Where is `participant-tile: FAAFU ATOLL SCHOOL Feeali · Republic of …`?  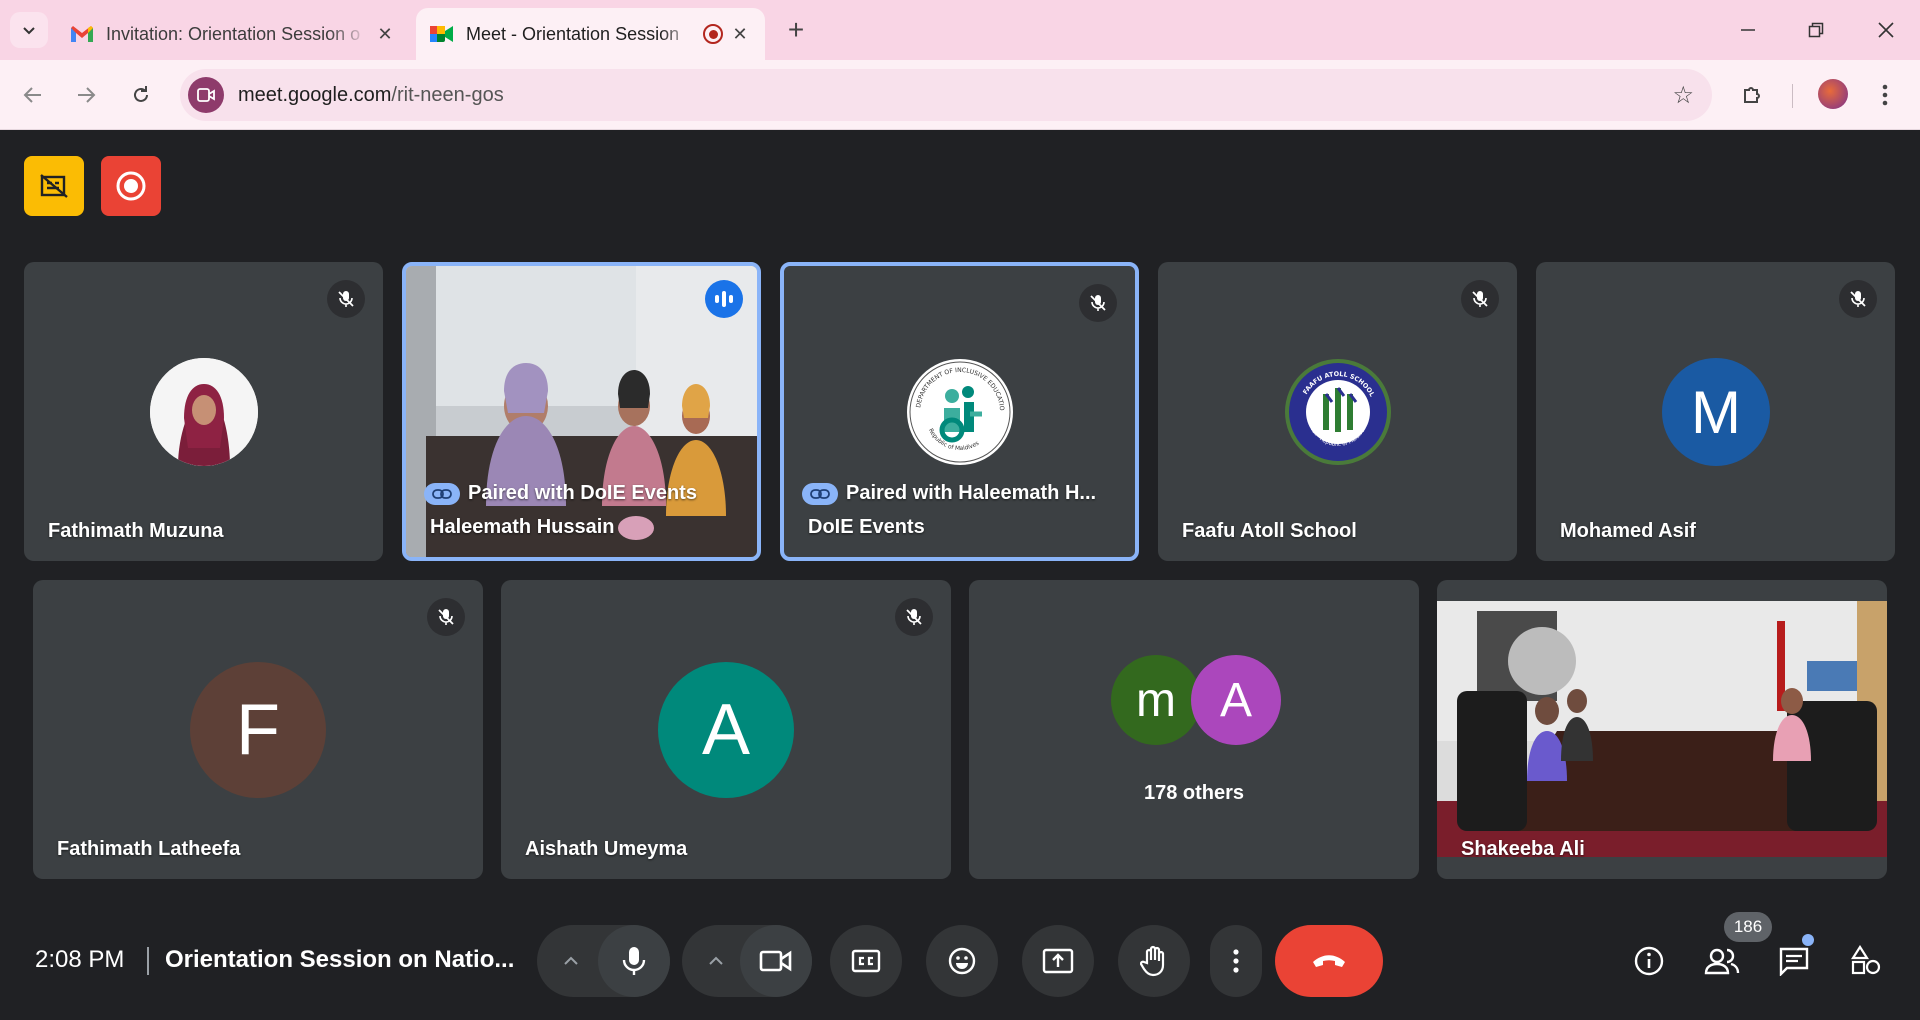
participant-tile: FAAFU ATOLL SCHOOL Feeali · Republic of … is located at coordinates (1337, 411).